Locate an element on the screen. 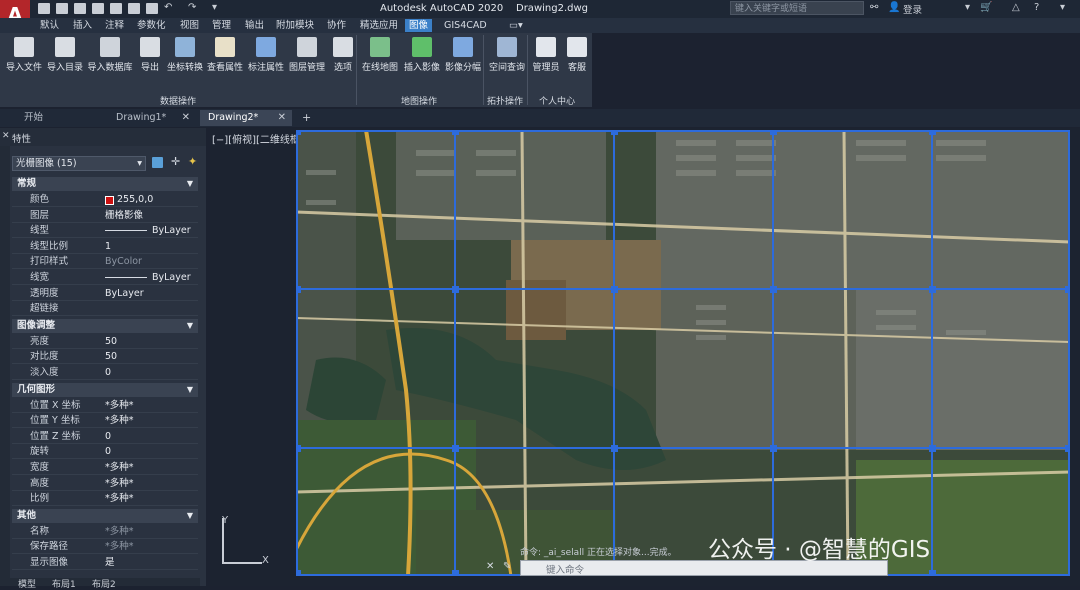 The image size is (1080, 590). binoculars-icon: ⚯ is located at coordinates (874, 7).